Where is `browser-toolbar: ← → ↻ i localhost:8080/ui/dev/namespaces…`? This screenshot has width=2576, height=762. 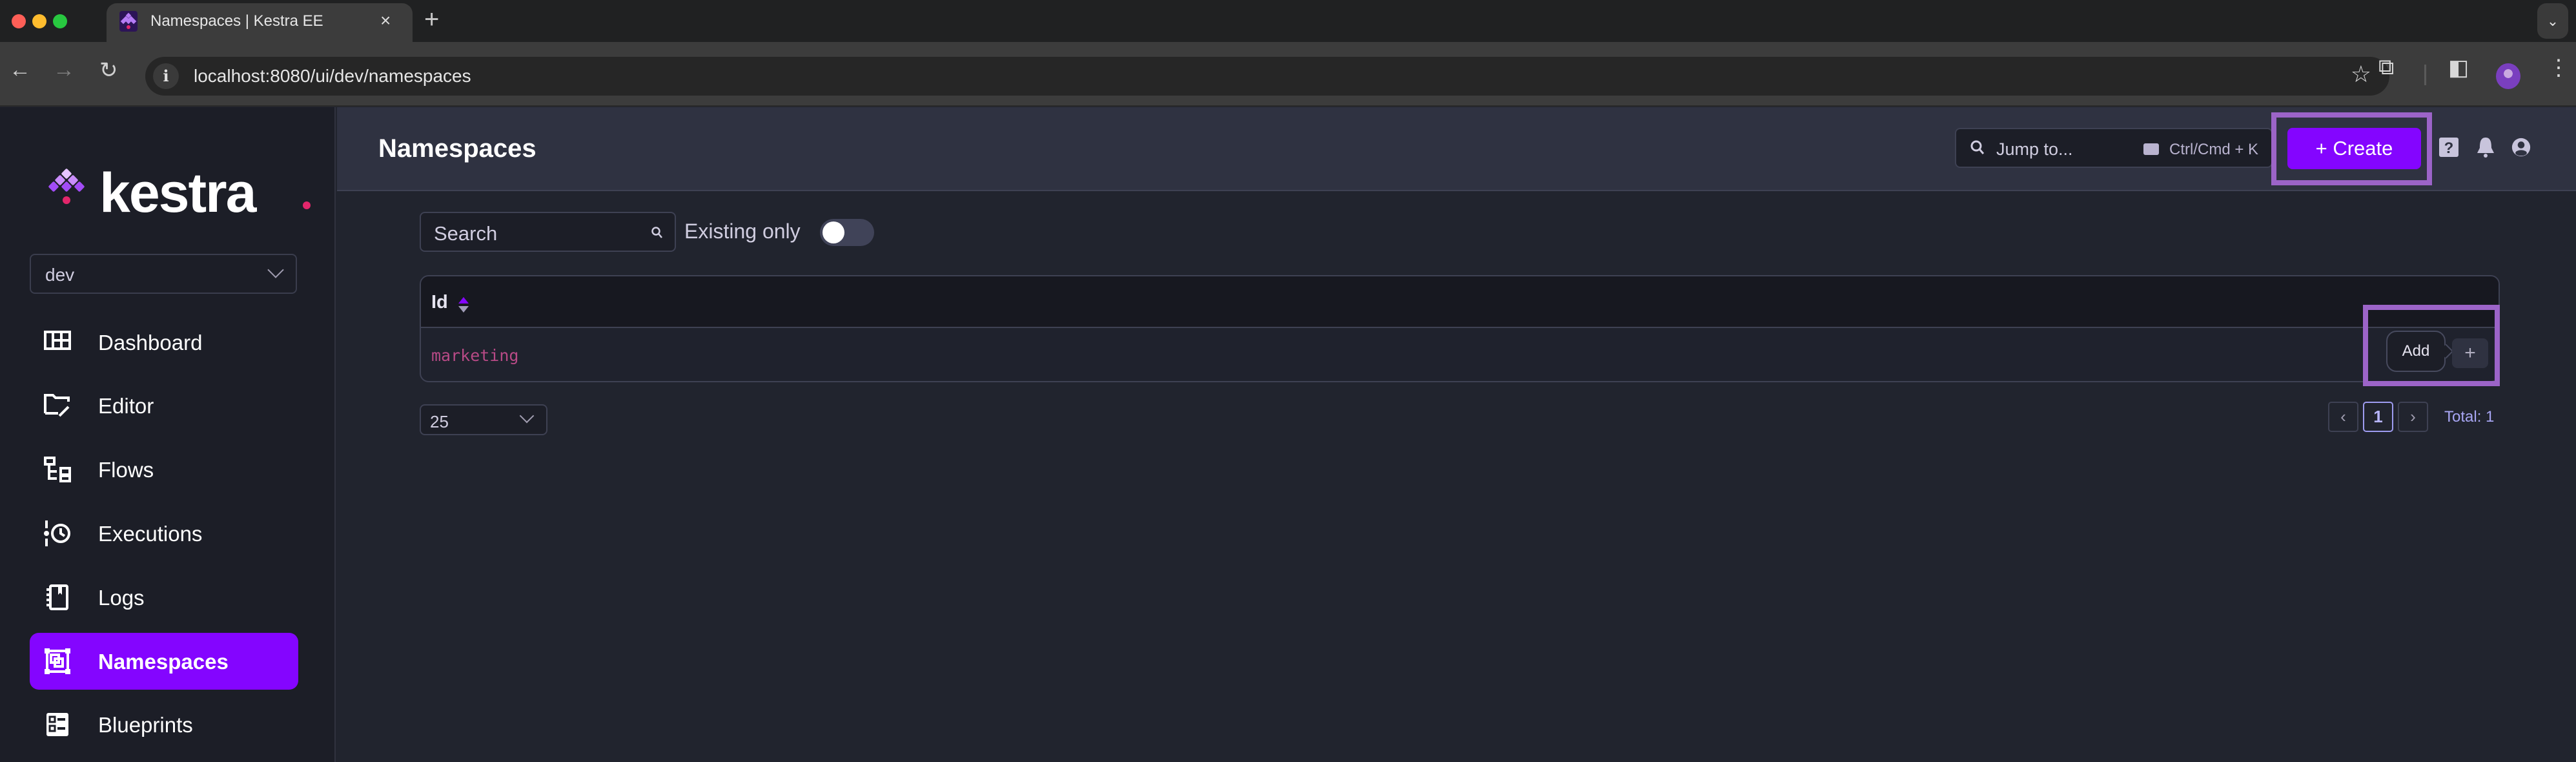
browser-toolbar: ← → ↻ i localhost:8080/ui/dev/namespaces… is located at coordinates (1288, 74).